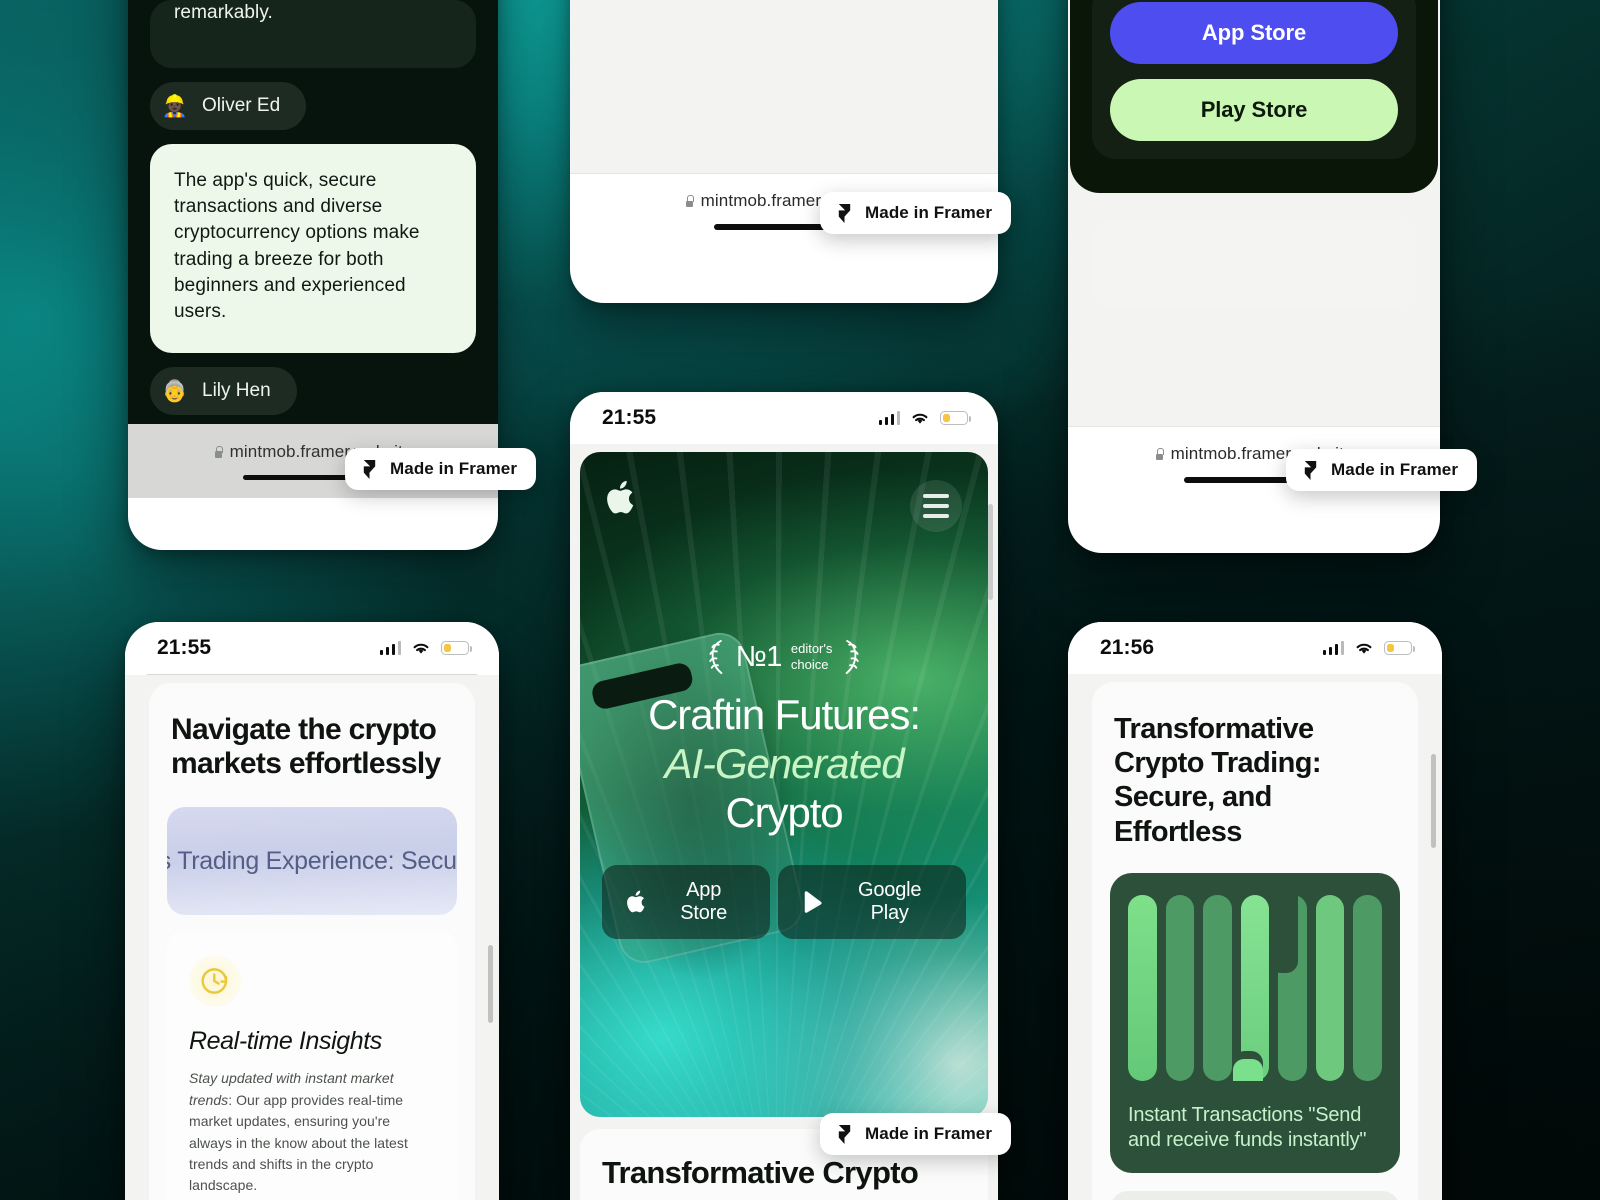  What do you see at coordinates (813, 902) in the screenshot?
I see `google-play-icon` at bounding box center [813, 902].